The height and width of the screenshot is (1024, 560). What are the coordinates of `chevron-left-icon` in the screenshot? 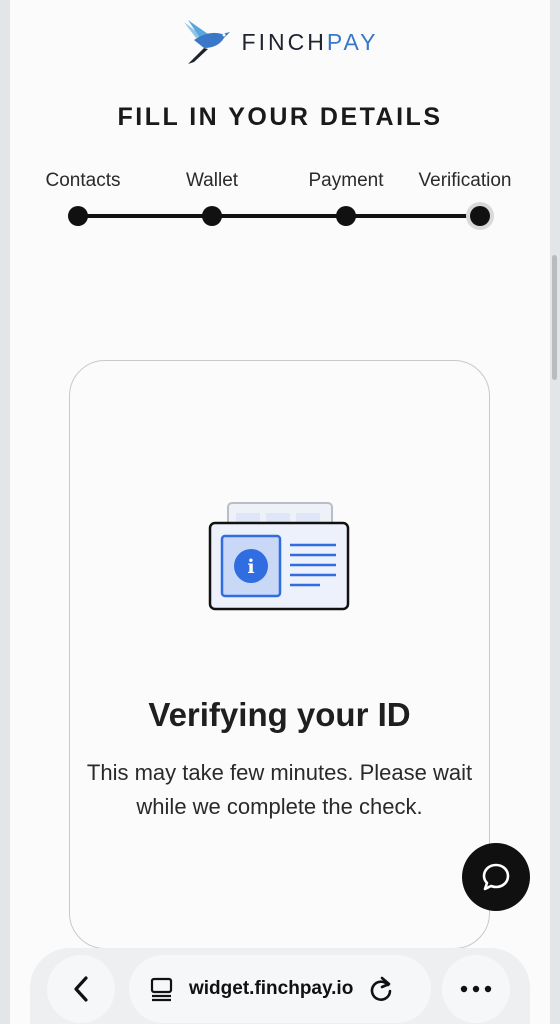 It's located at (81, 989).